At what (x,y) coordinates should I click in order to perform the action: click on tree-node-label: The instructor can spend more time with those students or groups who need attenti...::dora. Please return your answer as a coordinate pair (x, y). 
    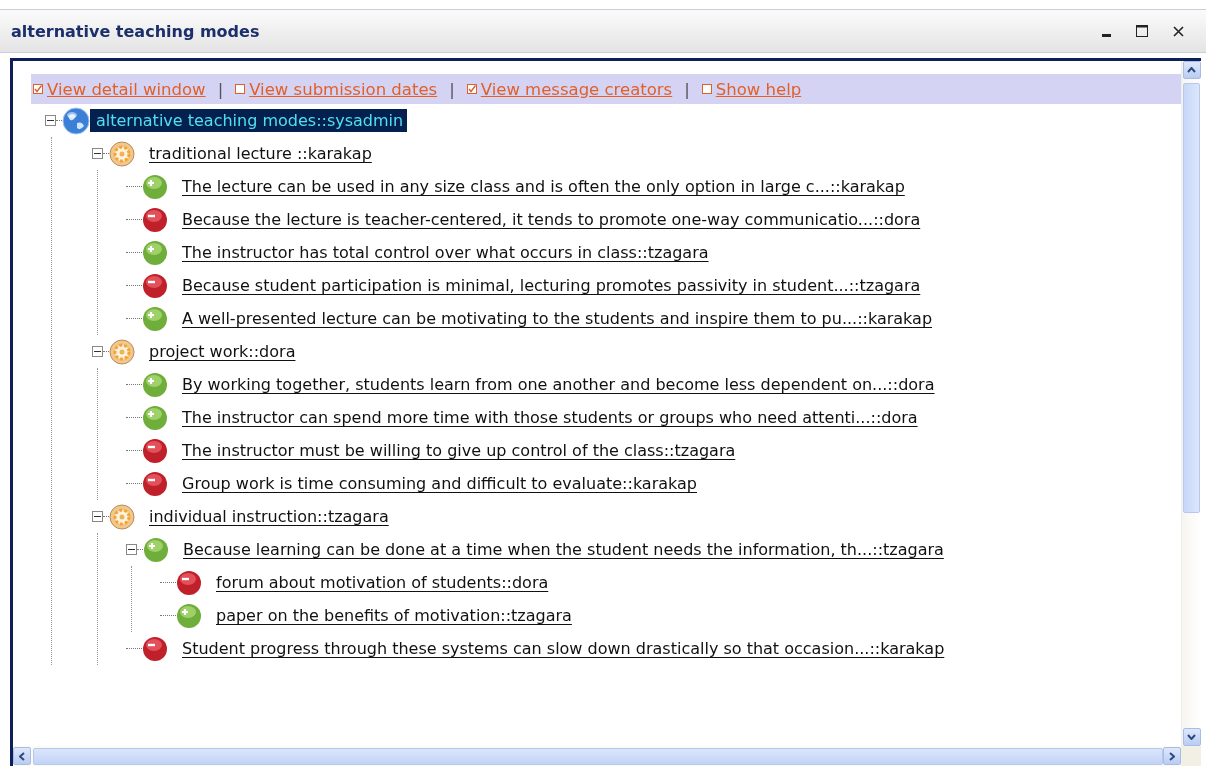
    Looking at the image, I should click on (545, 417).